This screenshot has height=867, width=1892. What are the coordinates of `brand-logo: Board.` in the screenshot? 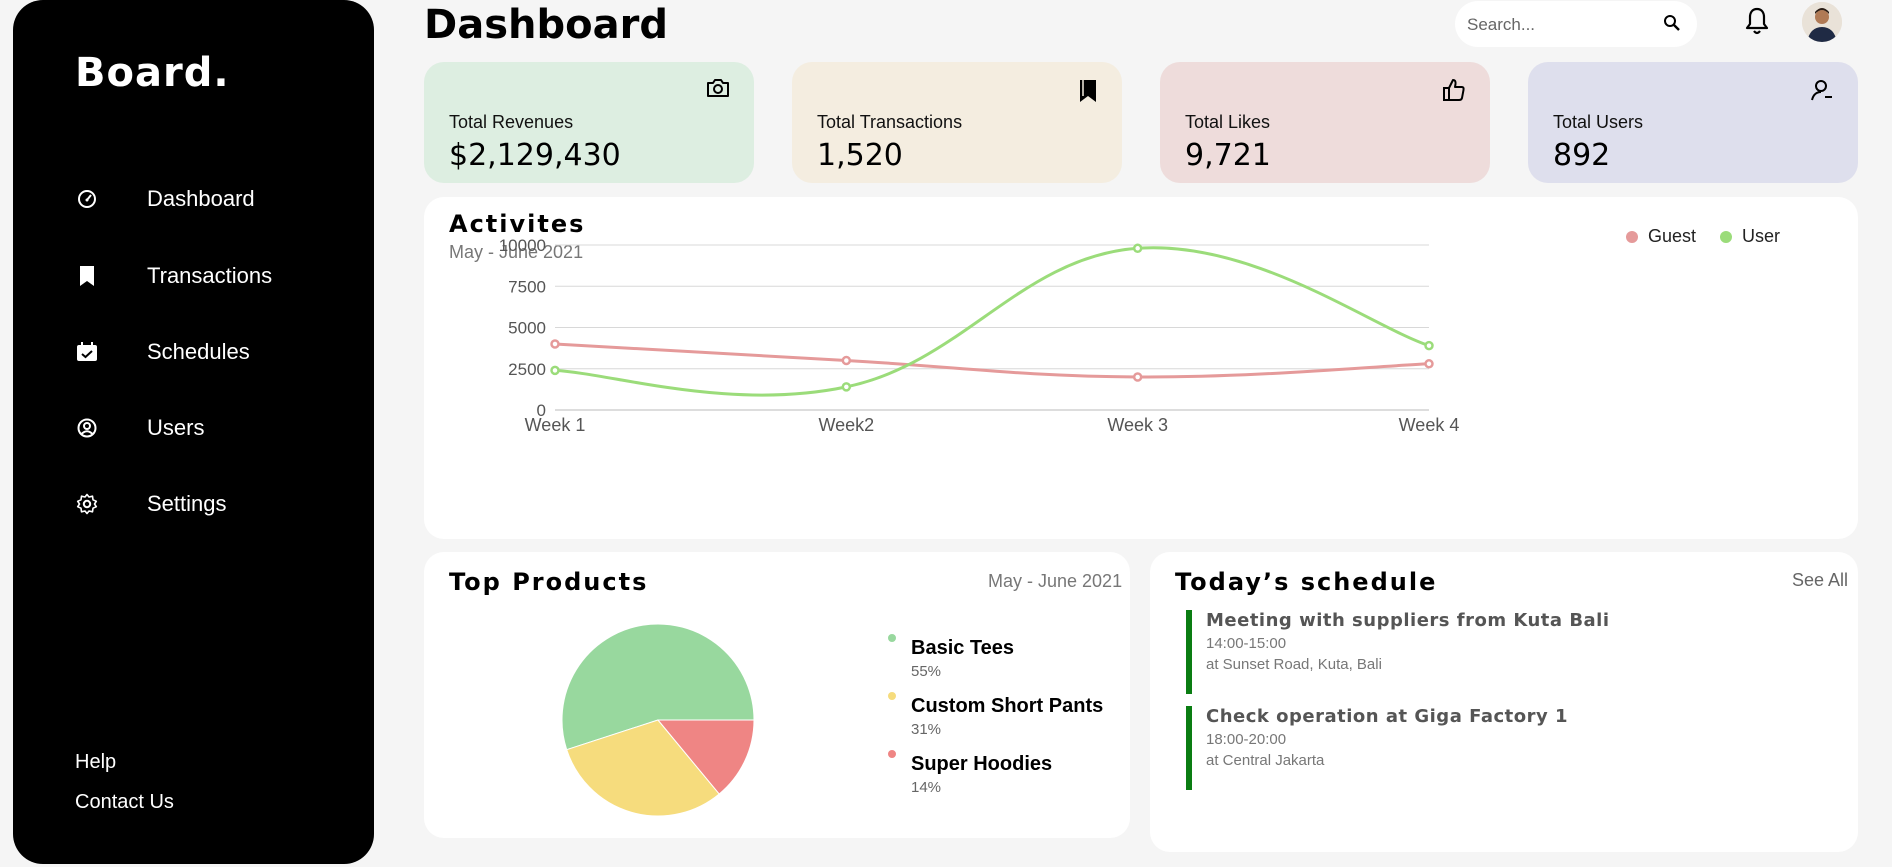 It's located at (152, 73).